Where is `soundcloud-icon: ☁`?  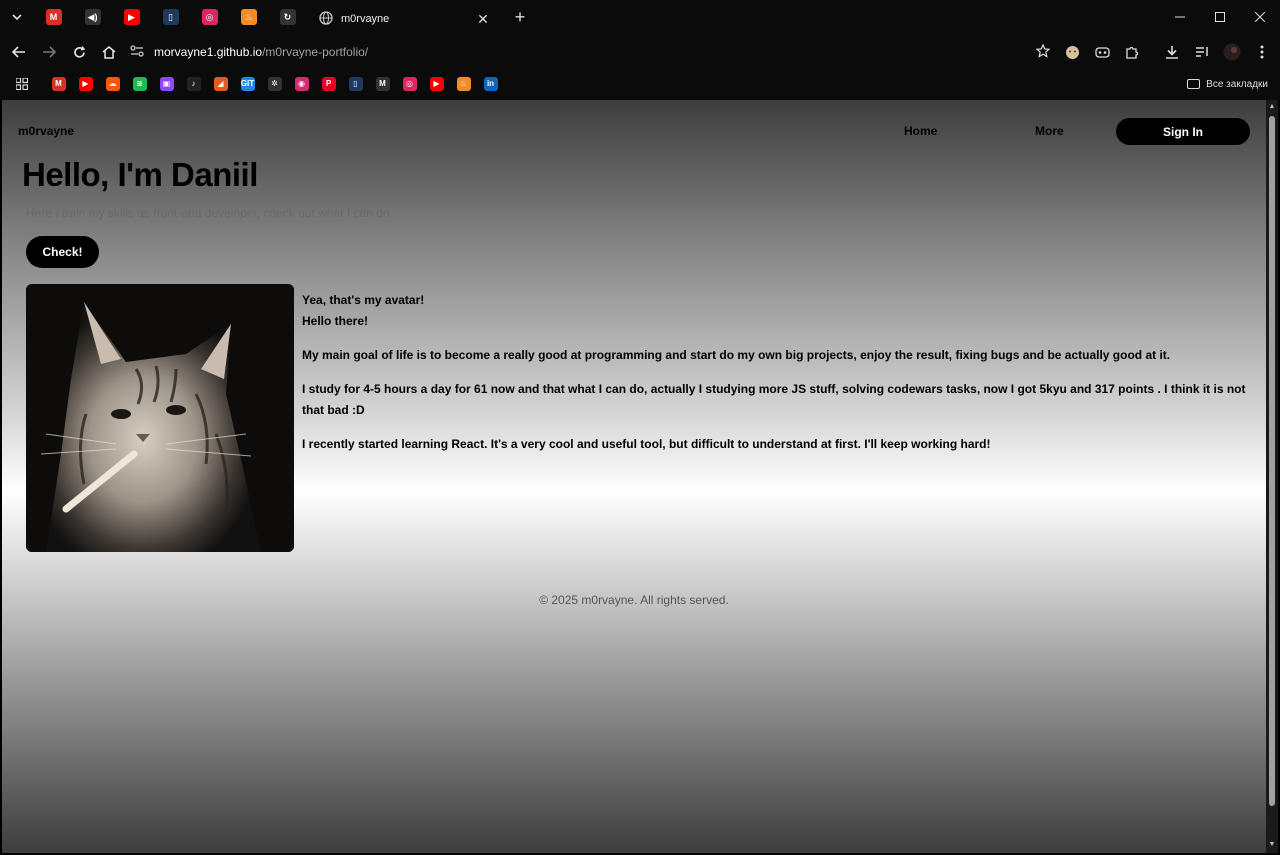 soundcloud-icon: ☁ is located at coordinates (112, 84).